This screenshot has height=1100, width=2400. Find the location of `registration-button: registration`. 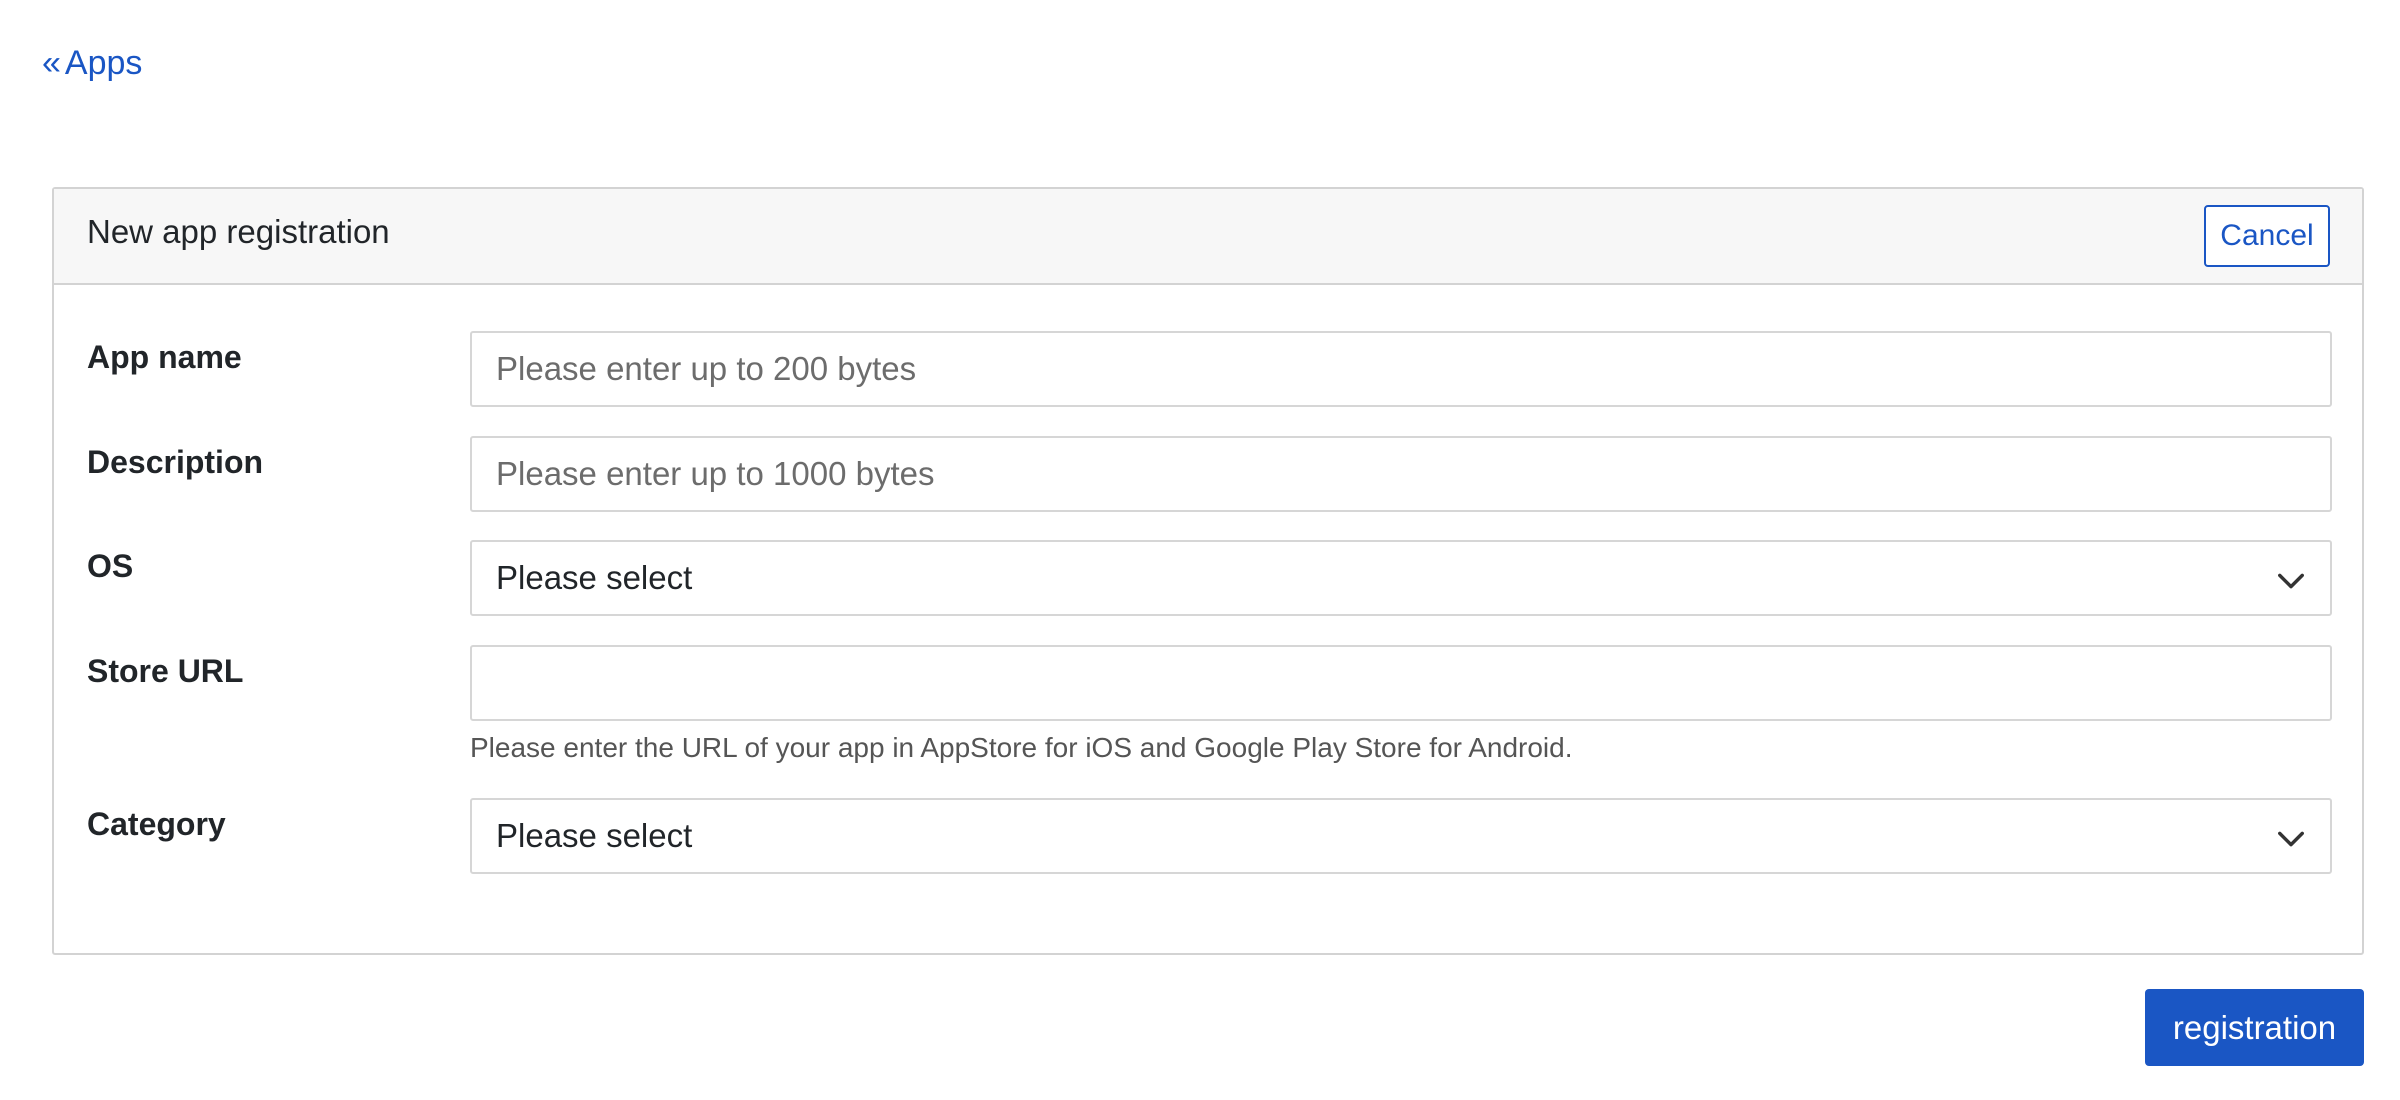

registration-button: registration is located at coordinates (2254, 1027).